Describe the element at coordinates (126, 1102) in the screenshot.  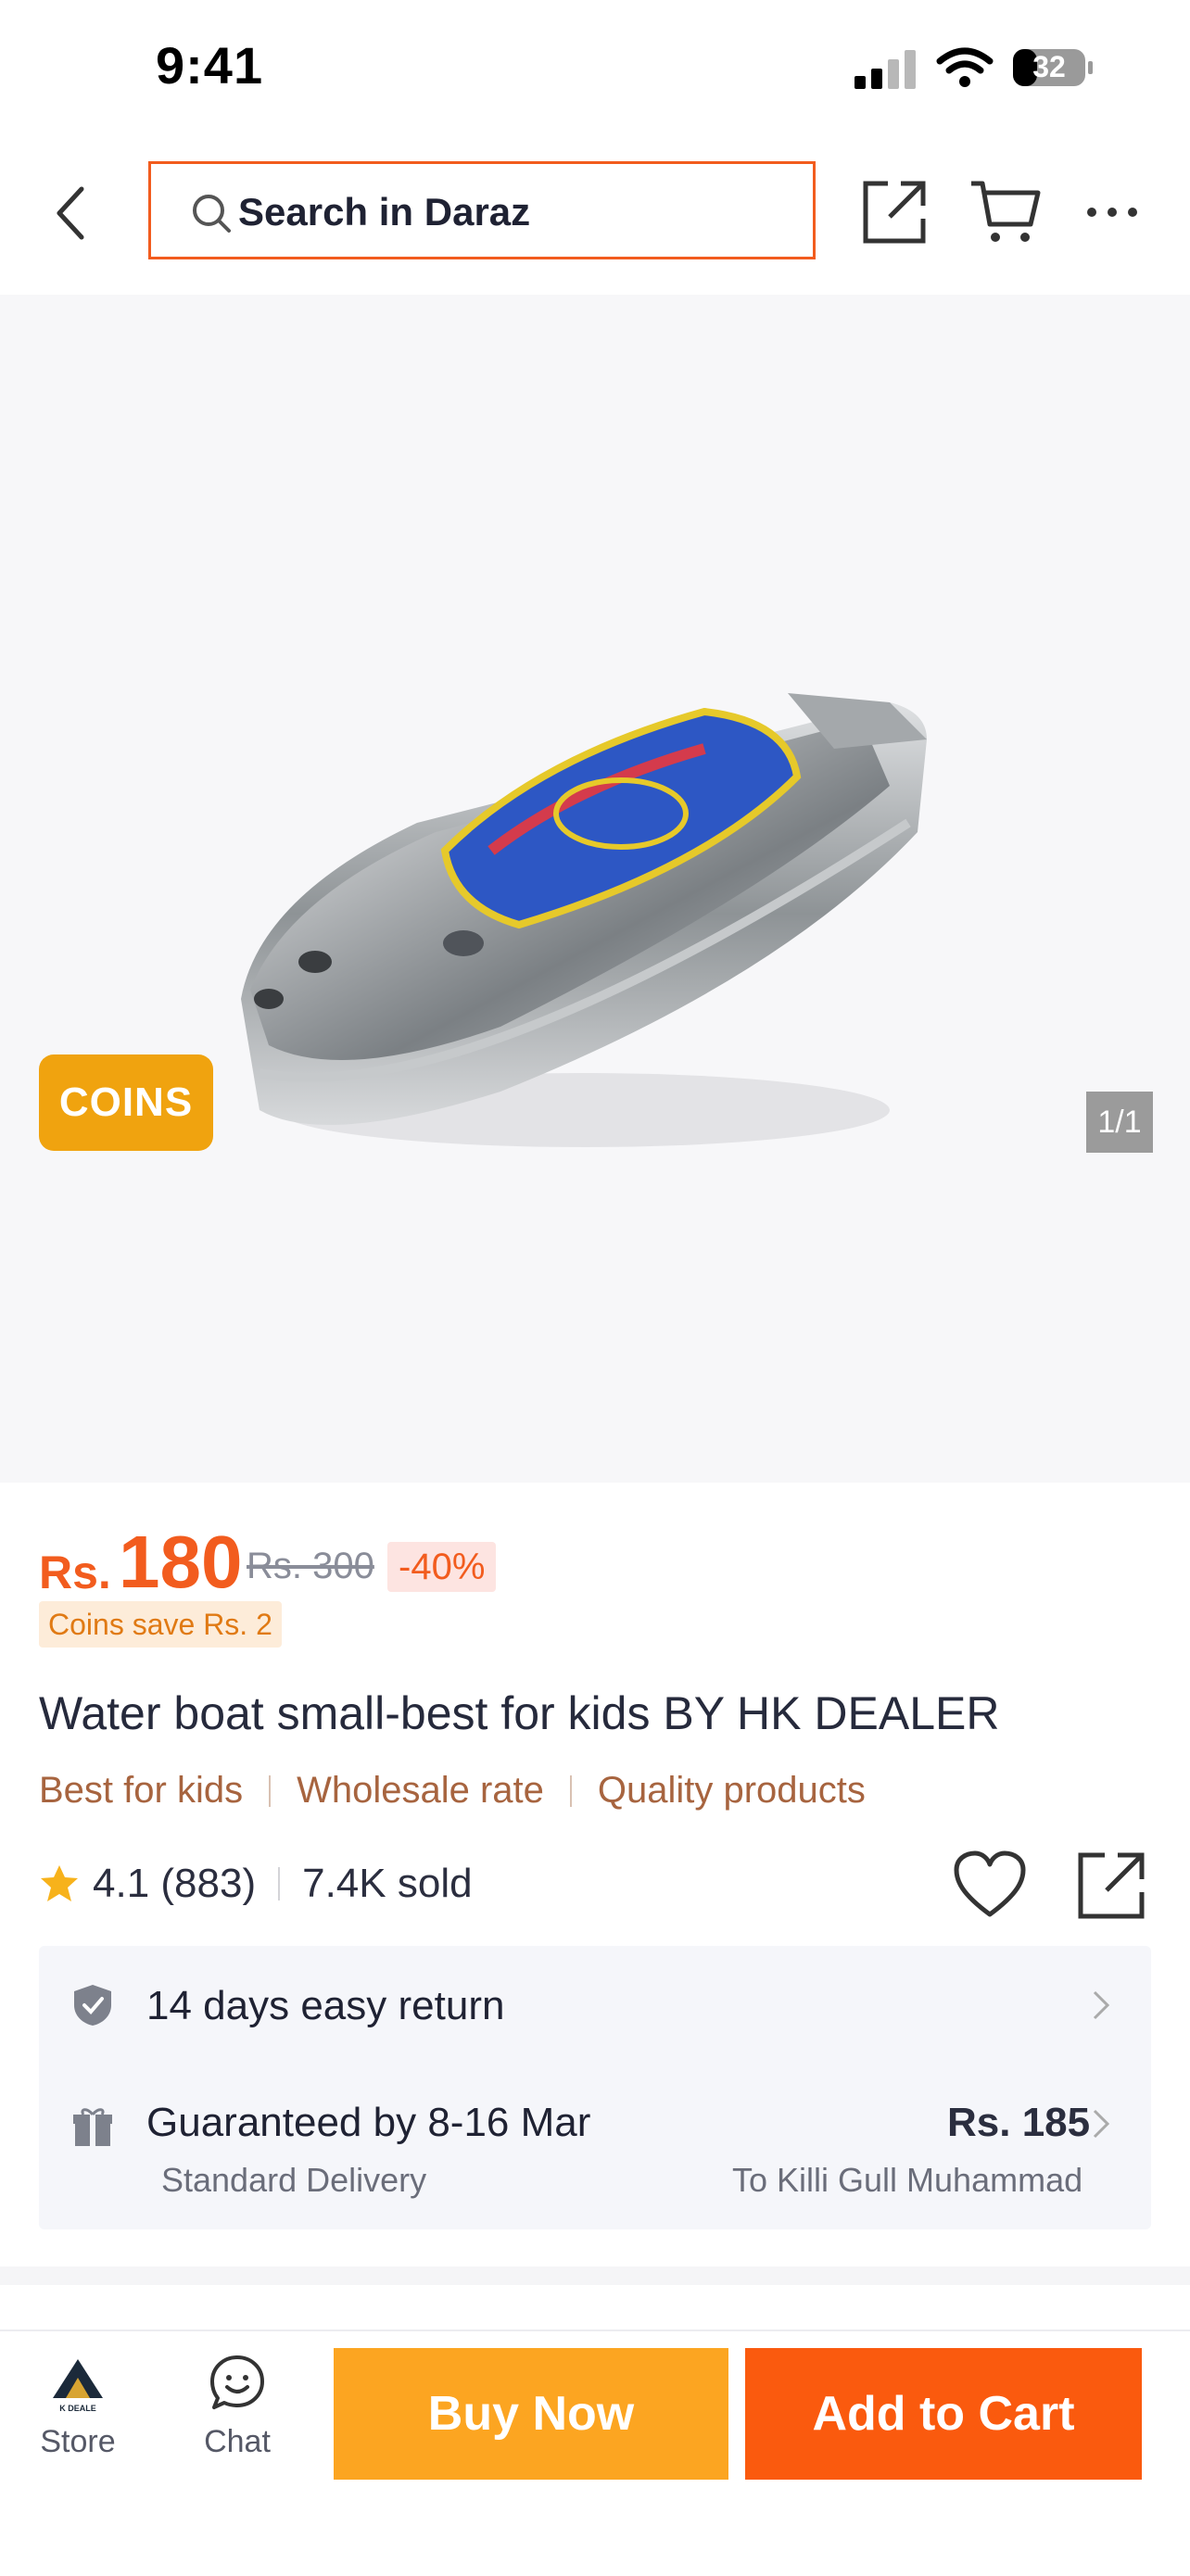
I see `coins-badge: COINS` at that location.